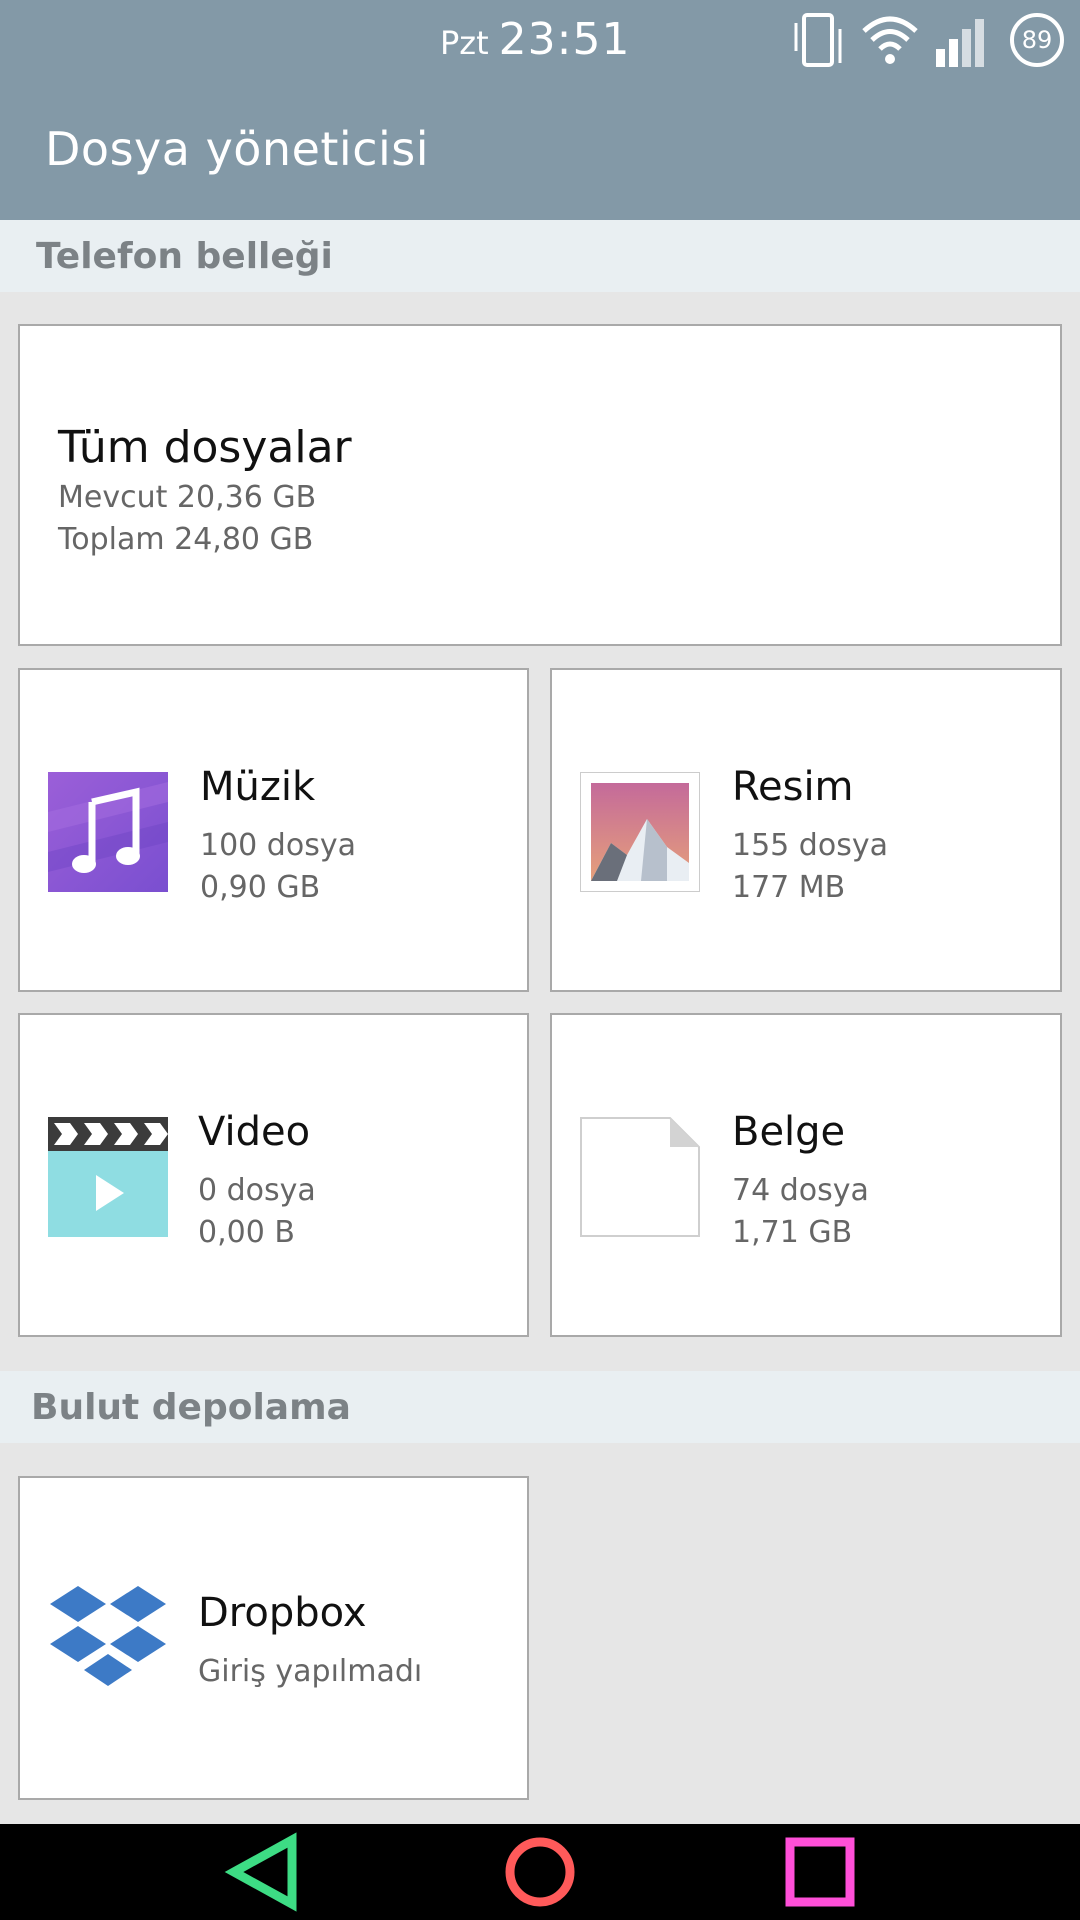 This screenshot has height=1920, width=1080. Describe the element at coordinates (640, 1177) in the screenshot. I see `document-icon` at that location.